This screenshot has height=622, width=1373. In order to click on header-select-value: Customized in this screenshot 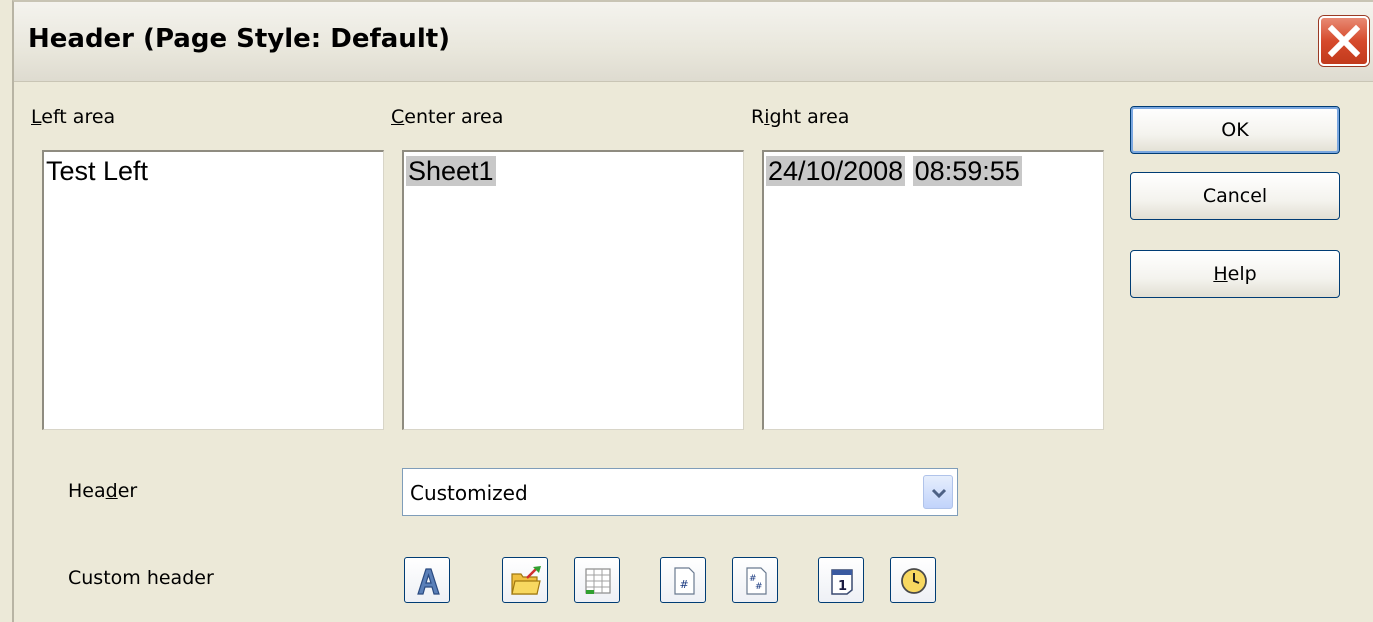, I will do `click(469, 493)`.